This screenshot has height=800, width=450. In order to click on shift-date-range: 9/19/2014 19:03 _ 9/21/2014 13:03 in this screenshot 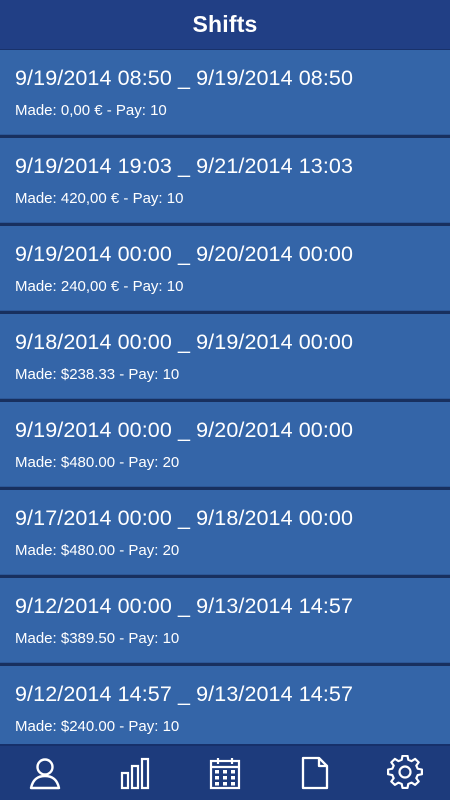, I will do `click(184, 166)`.